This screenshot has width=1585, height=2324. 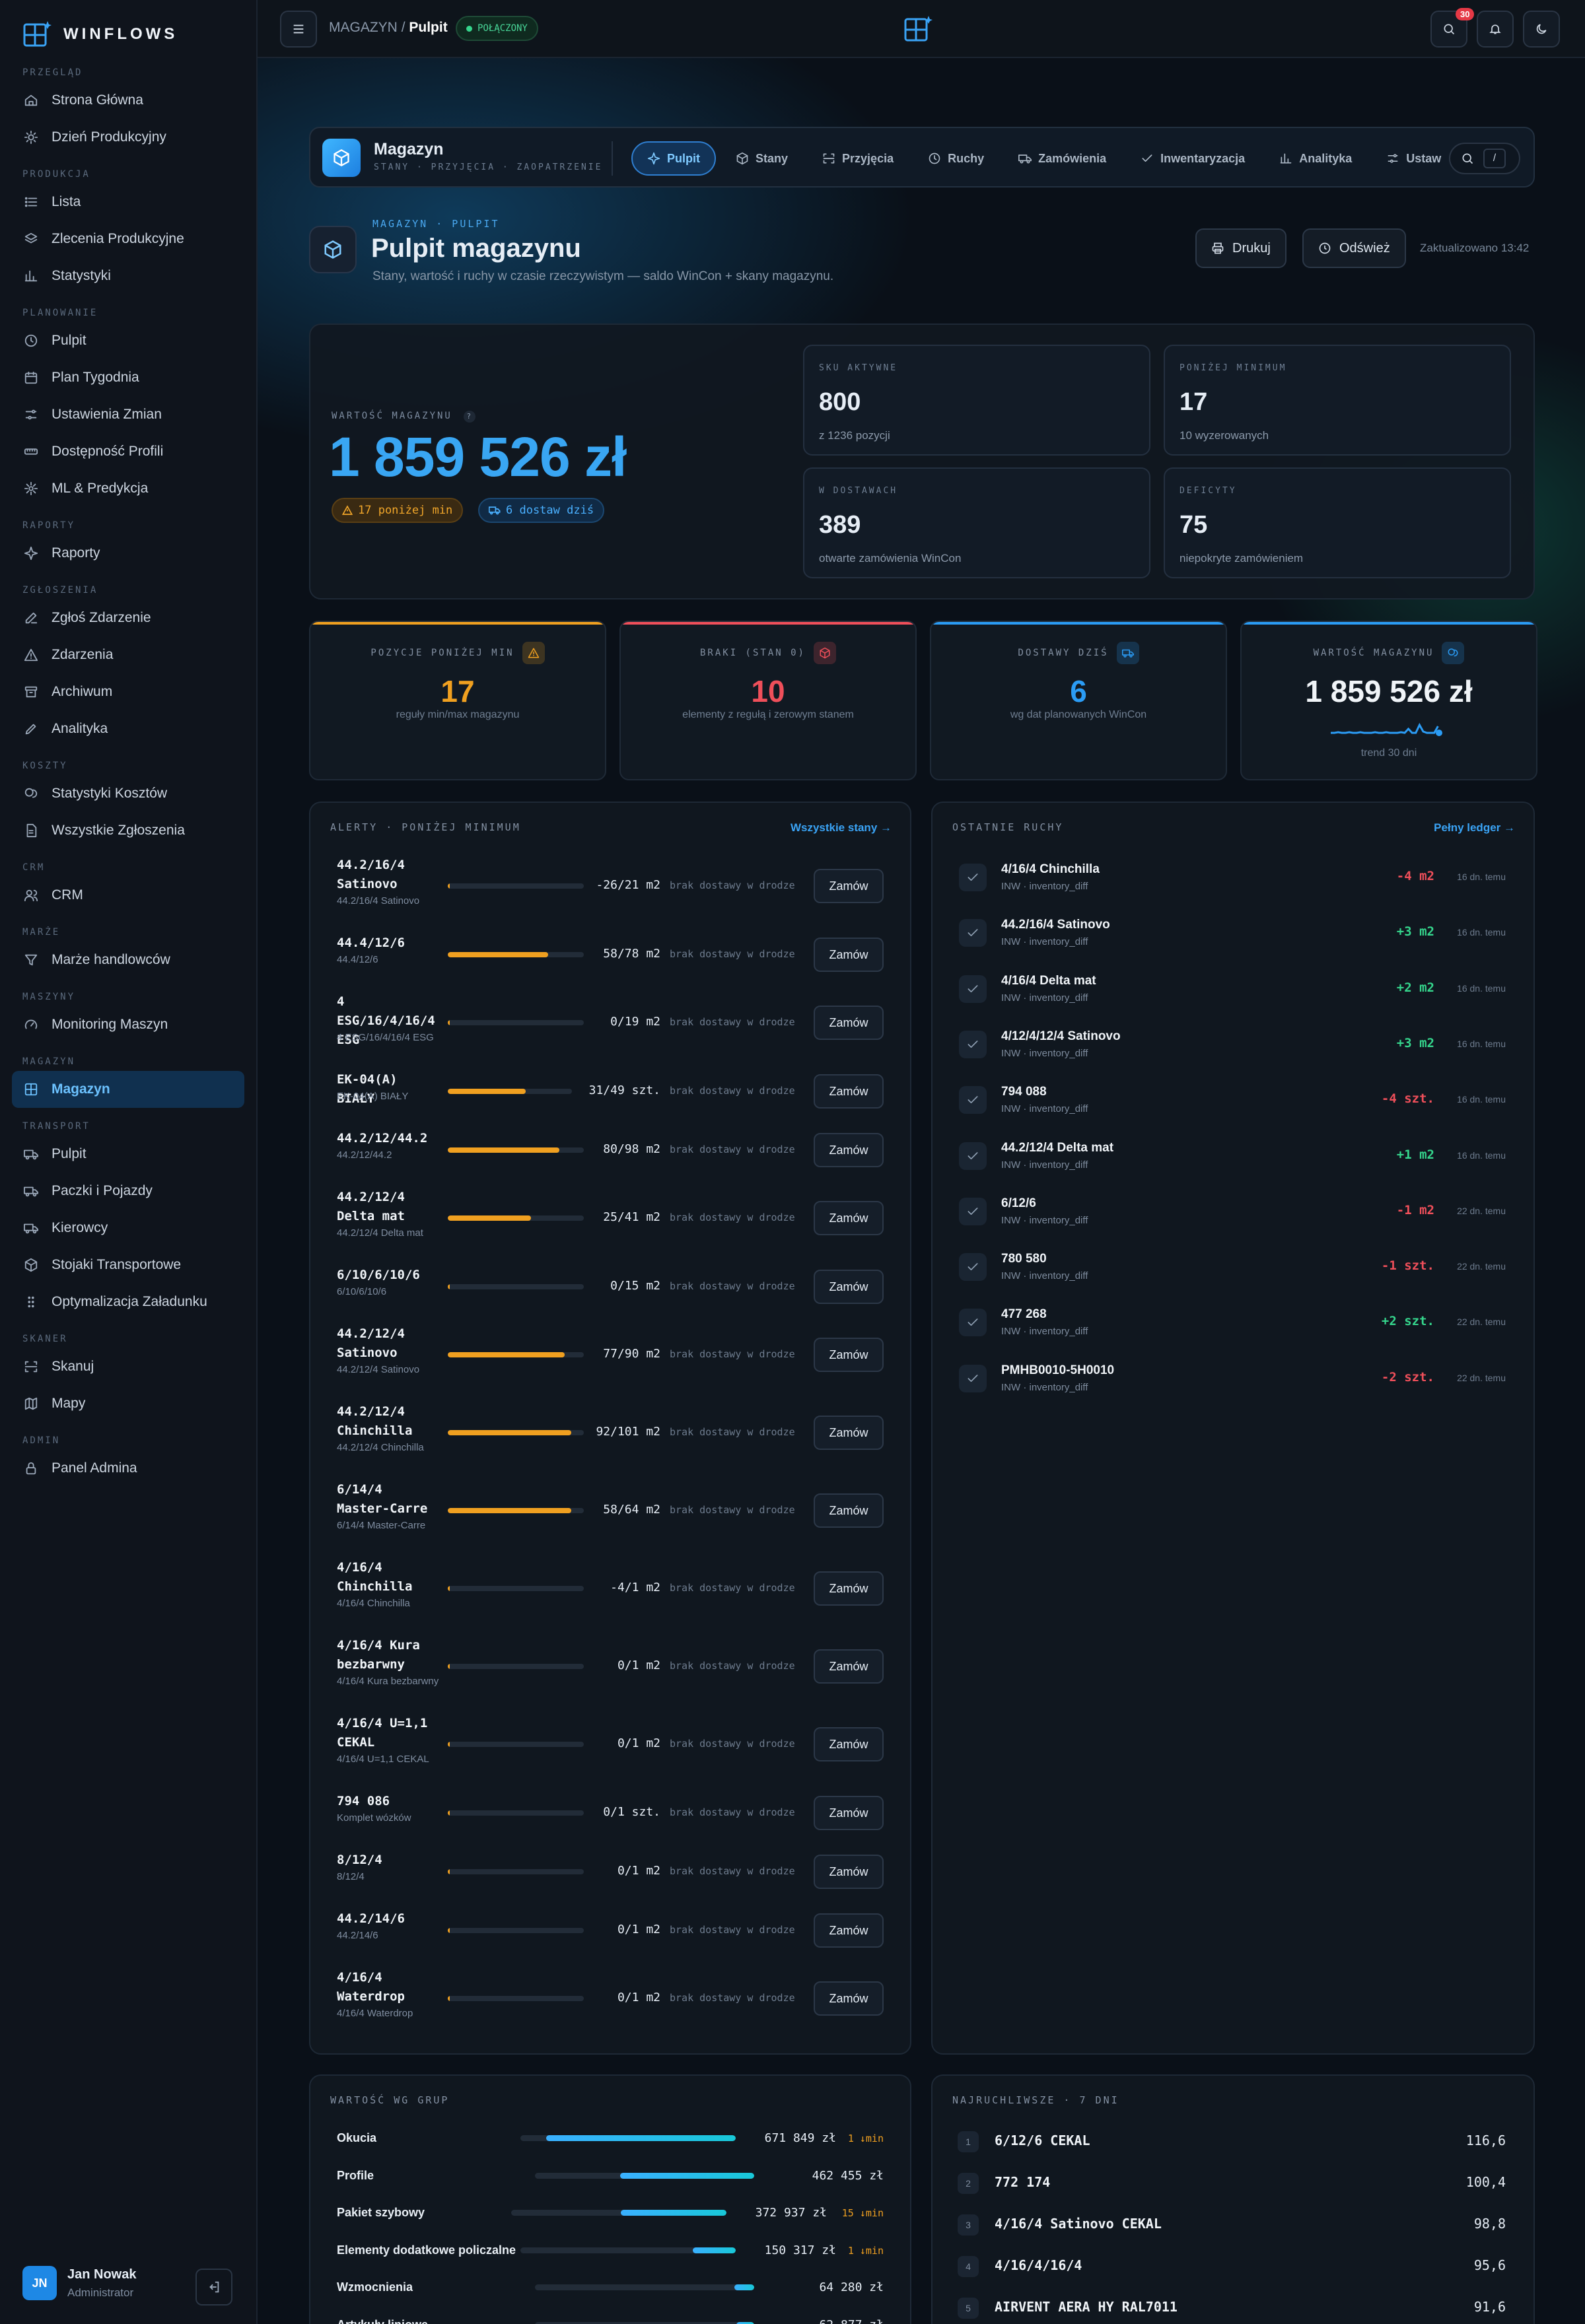 What do you see at coordinates (1232, 2142) in the screenshot?
I see `top-mover-row: 1 6/12/6 CEKAL 116,6` at bounding box center [1232, 2142].